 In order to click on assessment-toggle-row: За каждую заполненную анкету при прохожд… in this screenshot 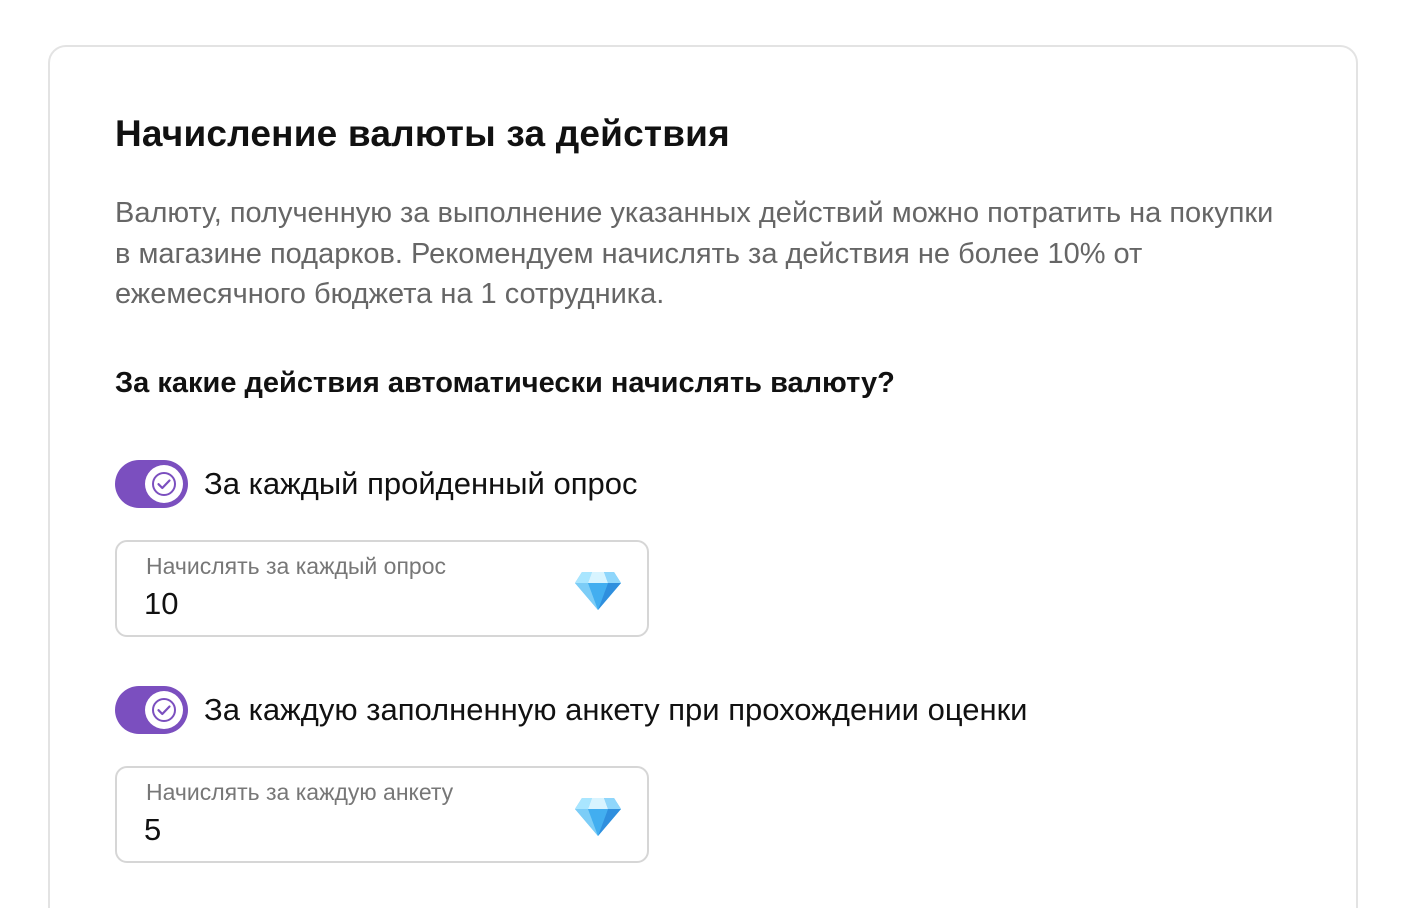, I will do `click(571, 710)`.